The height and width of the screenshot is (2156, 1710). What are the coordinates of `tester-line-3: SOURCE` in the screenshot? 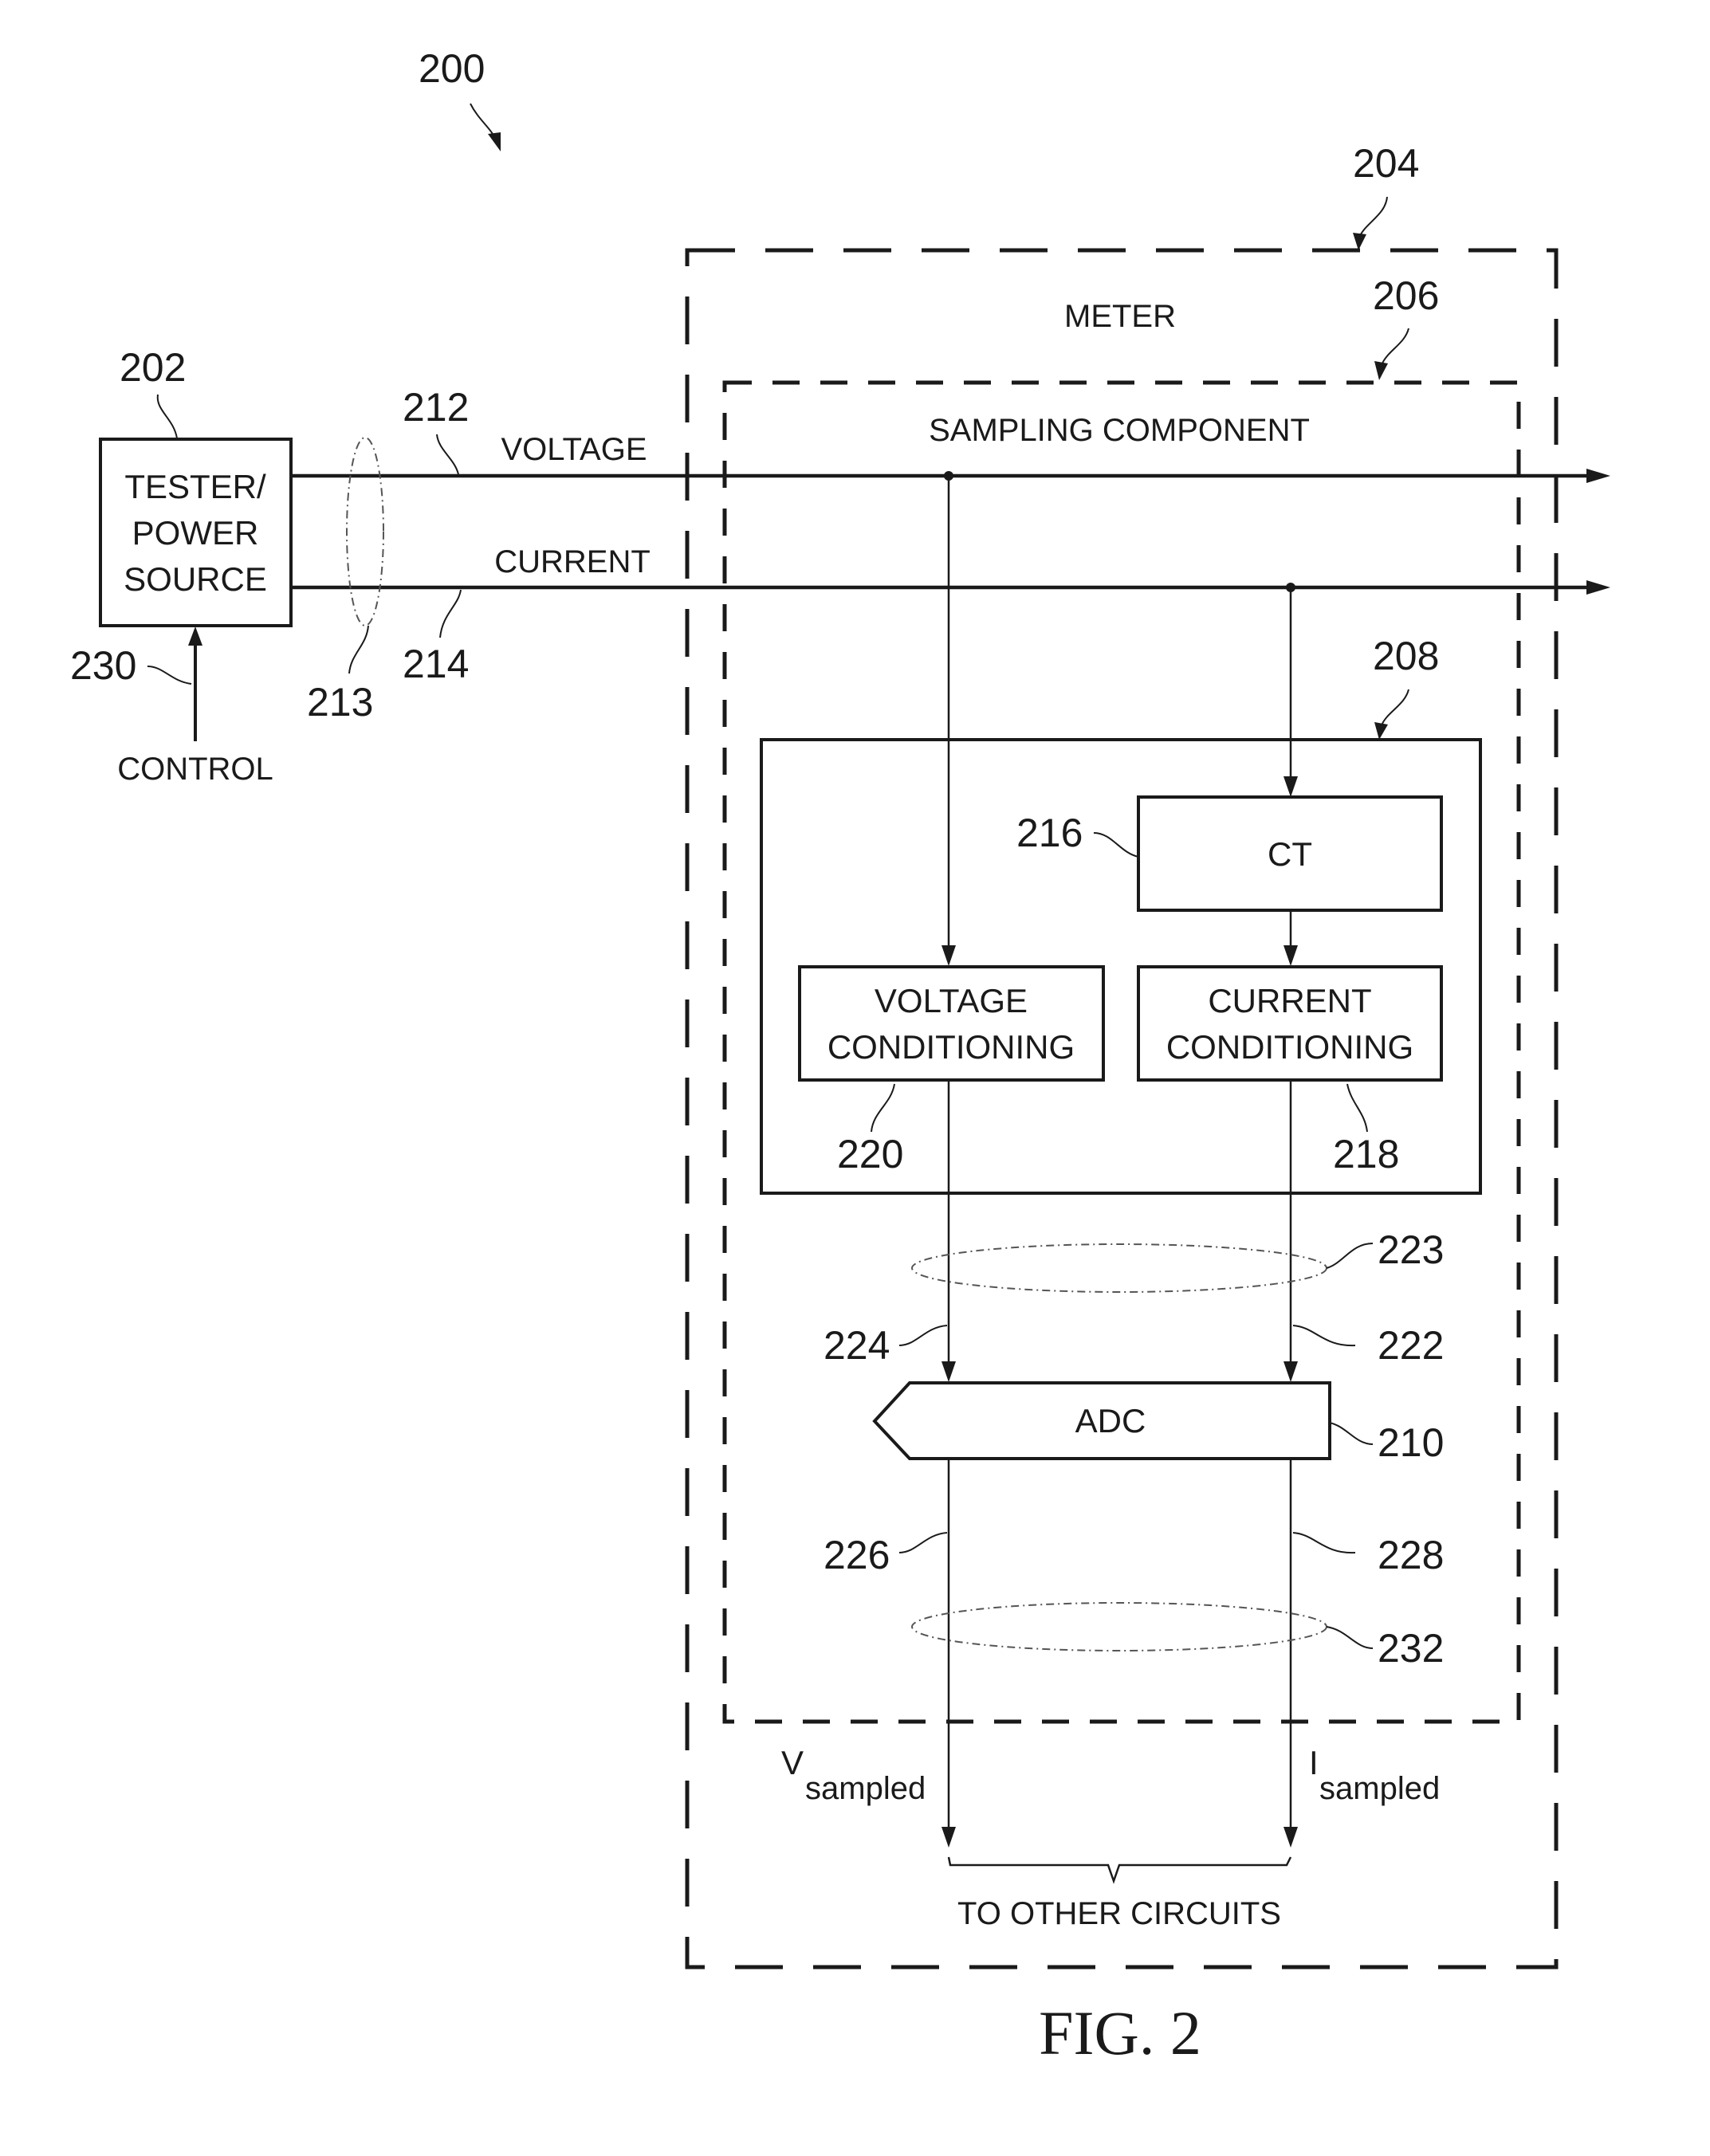 It's located at (195, 579).